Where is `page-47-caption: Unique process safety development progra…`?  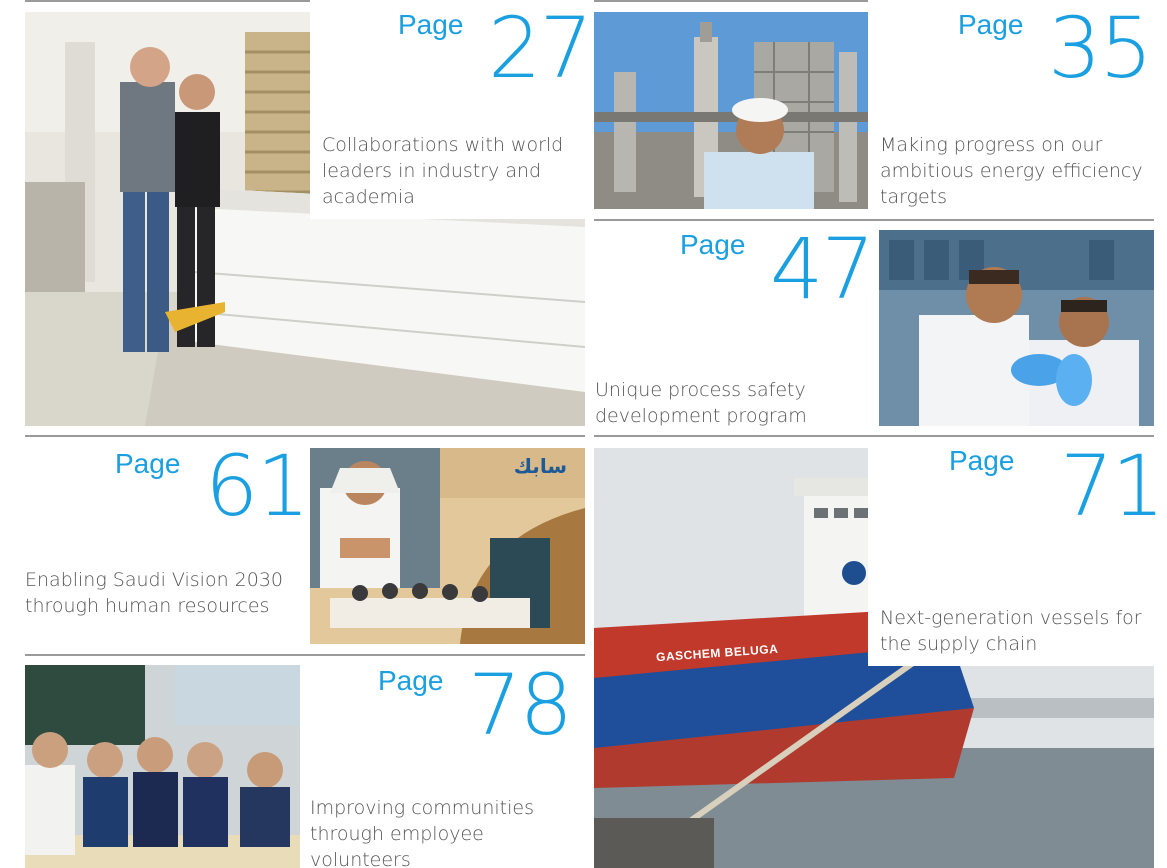 page-47-caption: Unique process safety development progra… is located at coordinates (701, 403).